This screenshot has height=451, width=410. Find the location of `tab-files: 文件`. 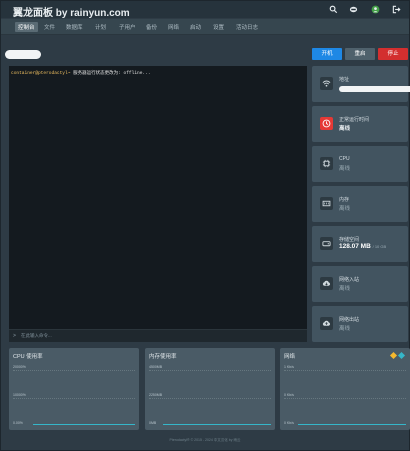

tab-files: 文件 is located at coordinates (49, 27).